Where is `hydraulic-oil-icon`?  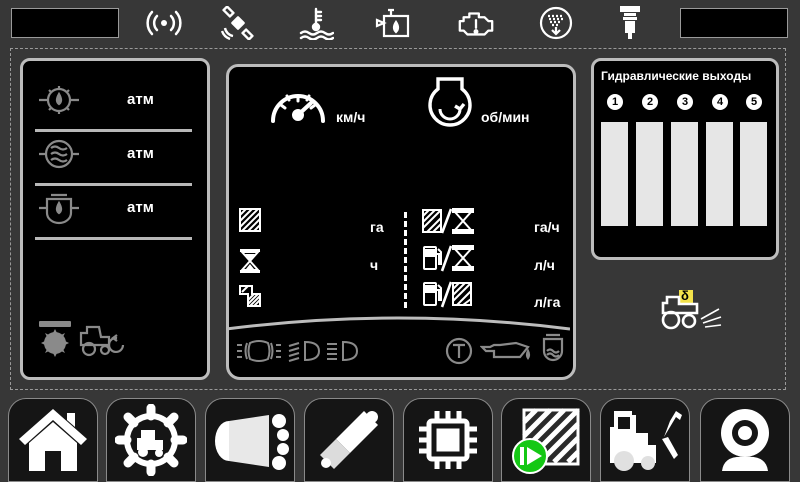
hydraulic-oil-icon is located at coordinates (553, 350).